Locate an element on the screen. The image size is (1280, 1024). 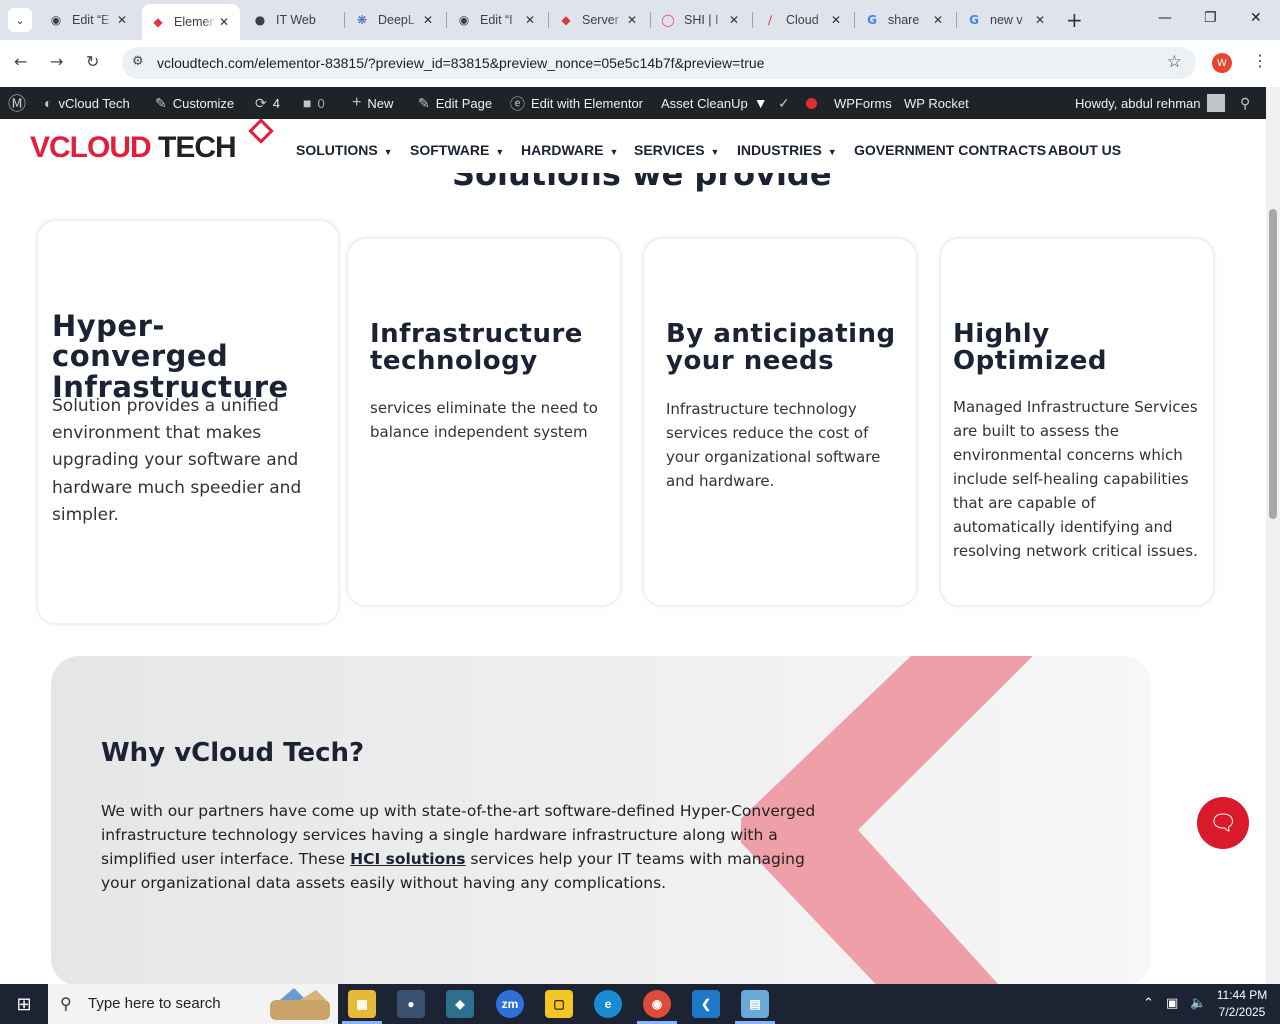
hci-solutions-link: HCI solutions is located at coordinates (407, 859).